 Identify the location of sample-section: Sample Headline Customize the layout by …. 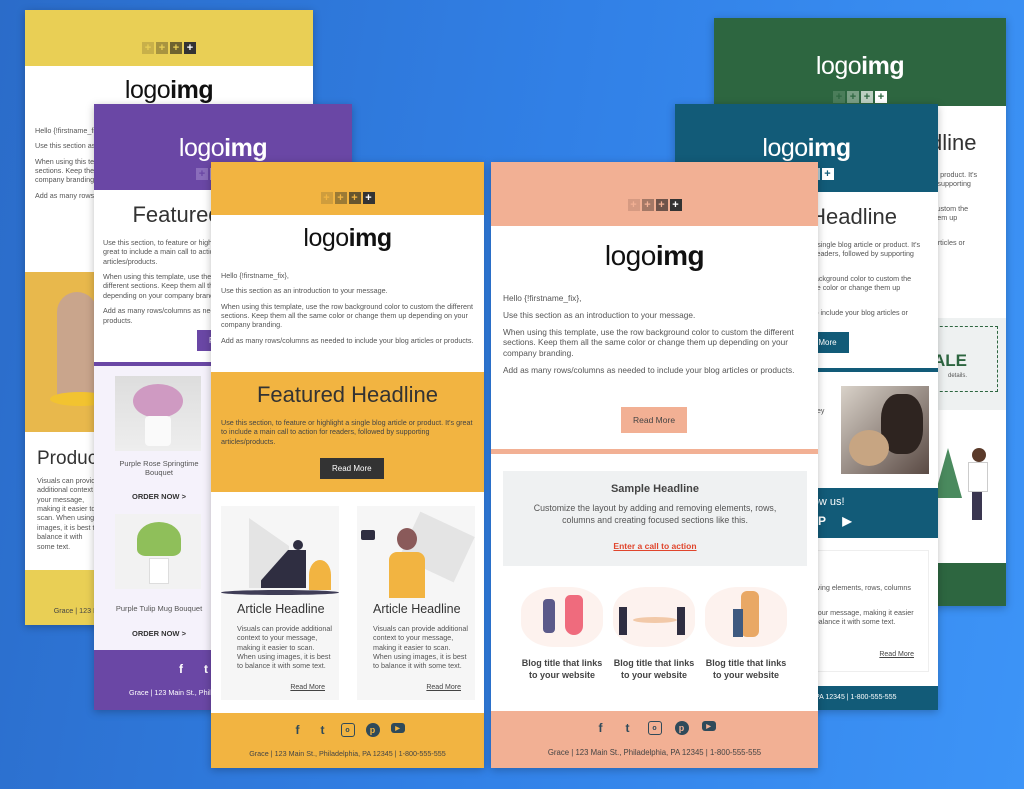
(655, 518).